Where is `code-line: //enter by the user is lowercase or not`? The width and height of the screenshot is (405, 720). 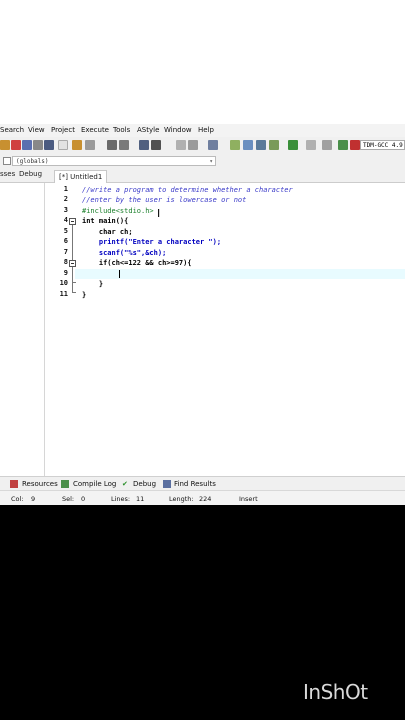 code-line: //enter by the user is lowercase or not is located at coordinates (164, 200).